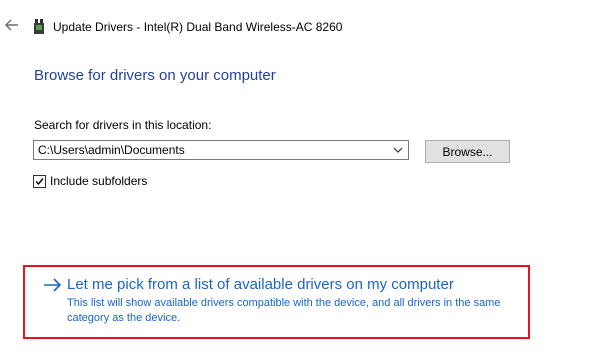  Describe the element at coordinates (123, 125) in the screenshot. I see `location-label: Search for drivers in this location:` at that location.